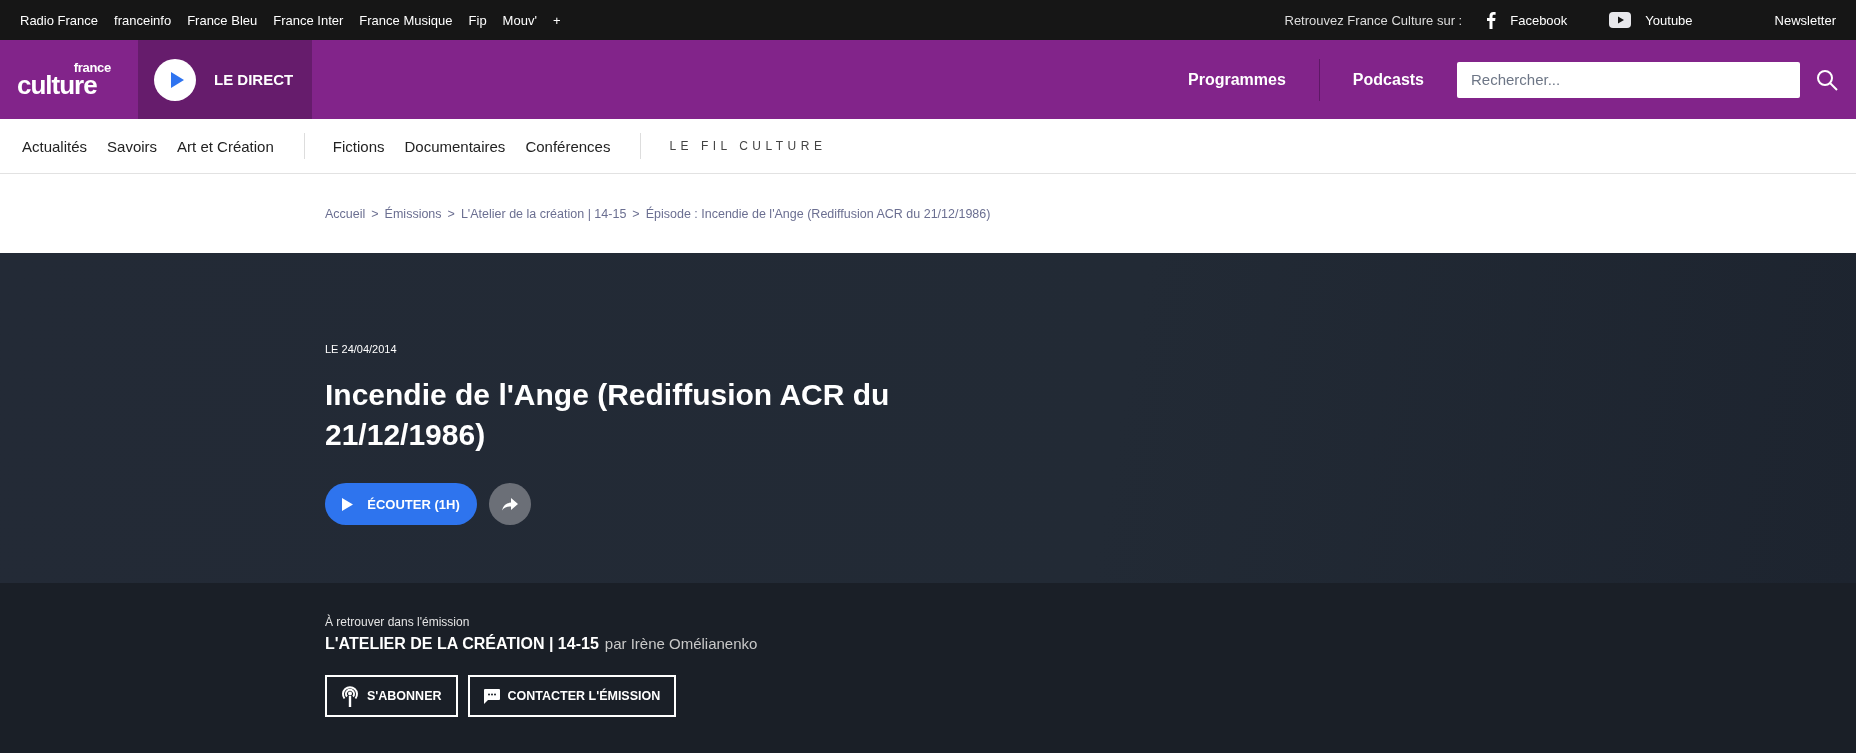  I want to click on live-button: LE DIRECT, so click(225, 79).